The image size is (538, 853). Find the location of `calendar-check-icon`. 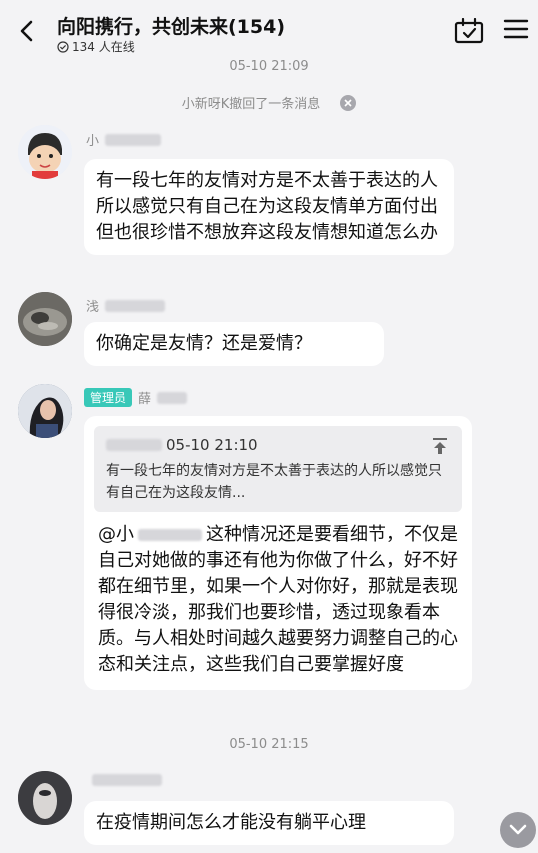

calendar-check-icon is located at coordinates (469, 30).